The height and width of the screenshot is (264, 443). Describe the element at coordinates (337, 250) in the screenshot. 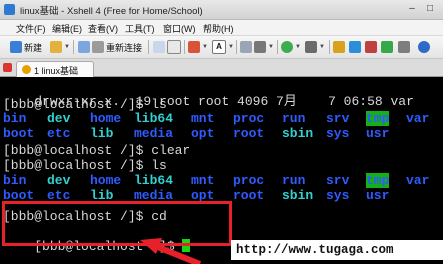

I see `watermark-url: http://www.tugaga.com` at that location.